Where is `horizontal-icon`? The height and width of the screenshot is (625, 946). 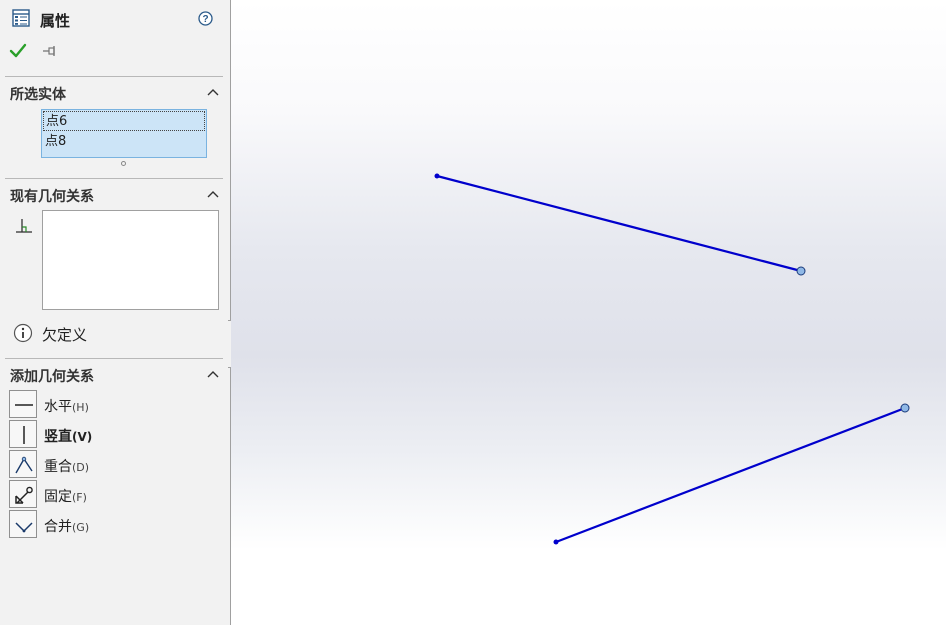 horizontal-icon is located at coordinates (24, 405).